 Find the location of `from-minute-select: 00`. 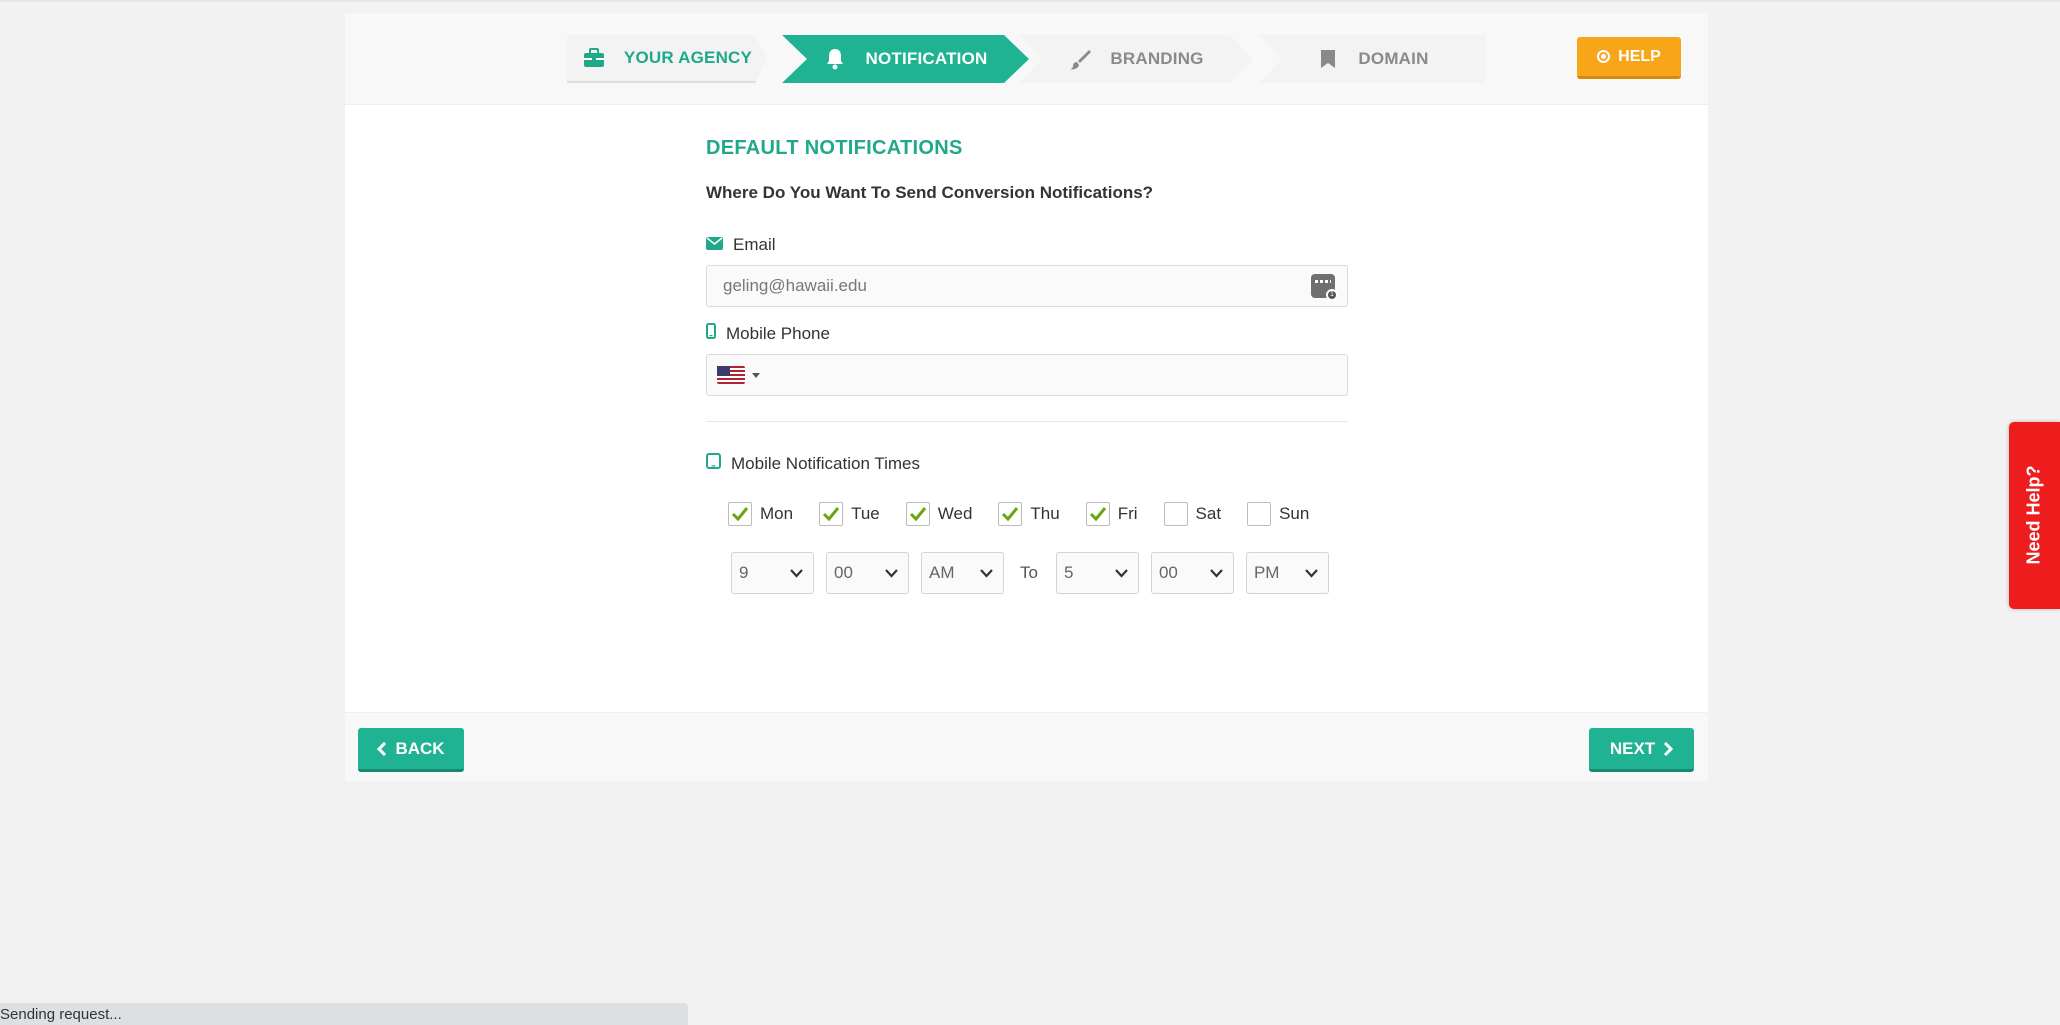

from-minute-select: 00 is located at coordinates (867, 573).